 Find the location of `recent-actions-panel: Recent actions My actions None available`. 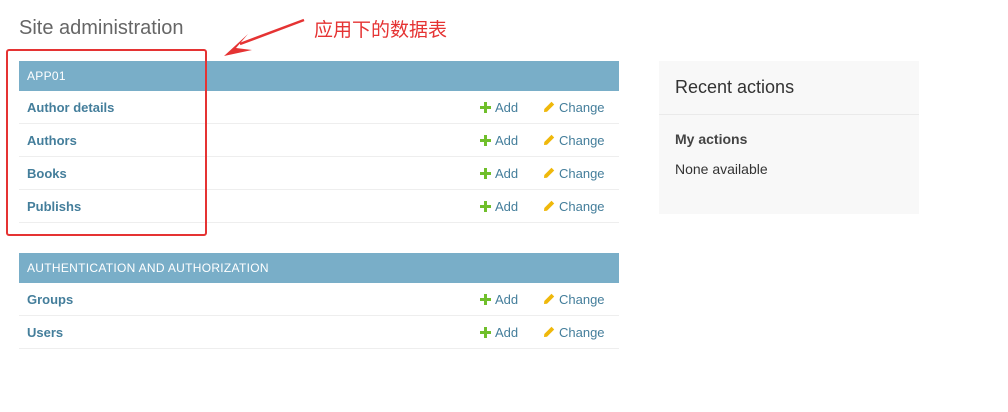

recent-actions-panel: Recent actions My actions None available is located at coordinates (789, 137).